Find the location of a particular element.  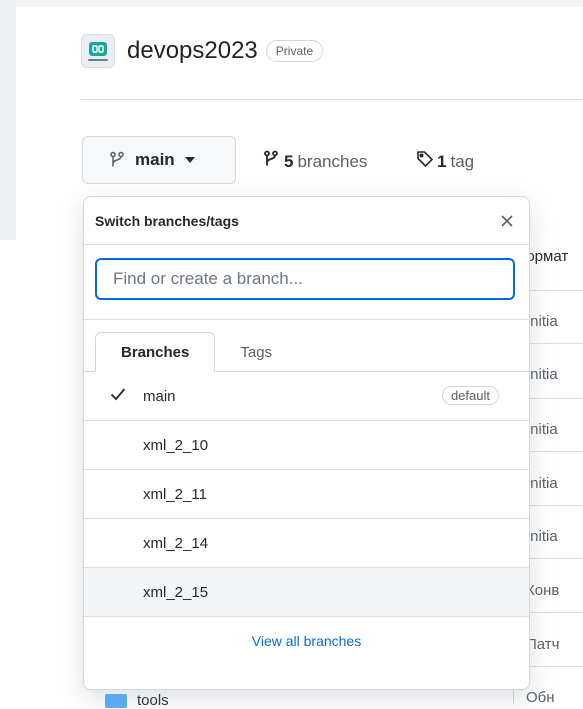

branch-item: xml_2_10 is located at coordinates (306, 445).